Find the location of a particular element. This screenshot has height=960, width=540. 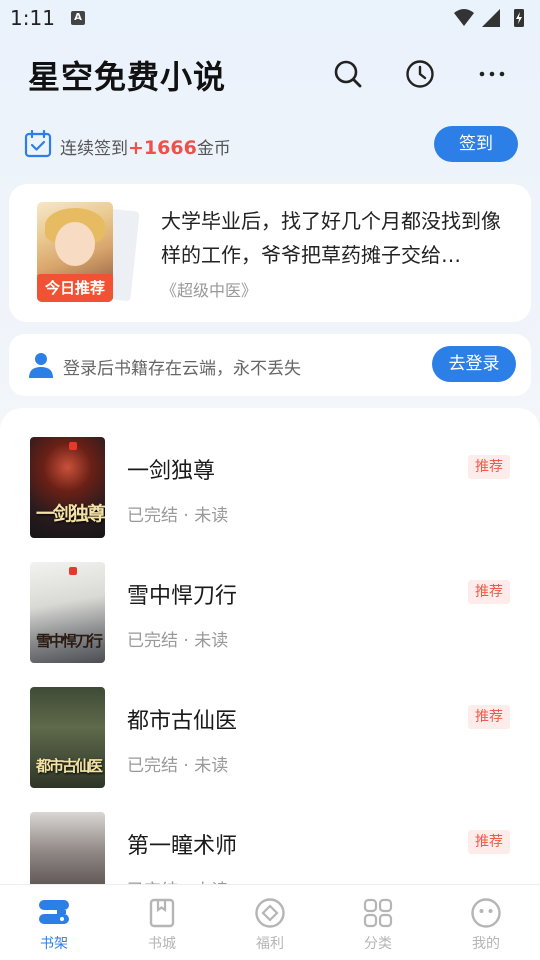

more-icon is located at coordinates (492, 74).